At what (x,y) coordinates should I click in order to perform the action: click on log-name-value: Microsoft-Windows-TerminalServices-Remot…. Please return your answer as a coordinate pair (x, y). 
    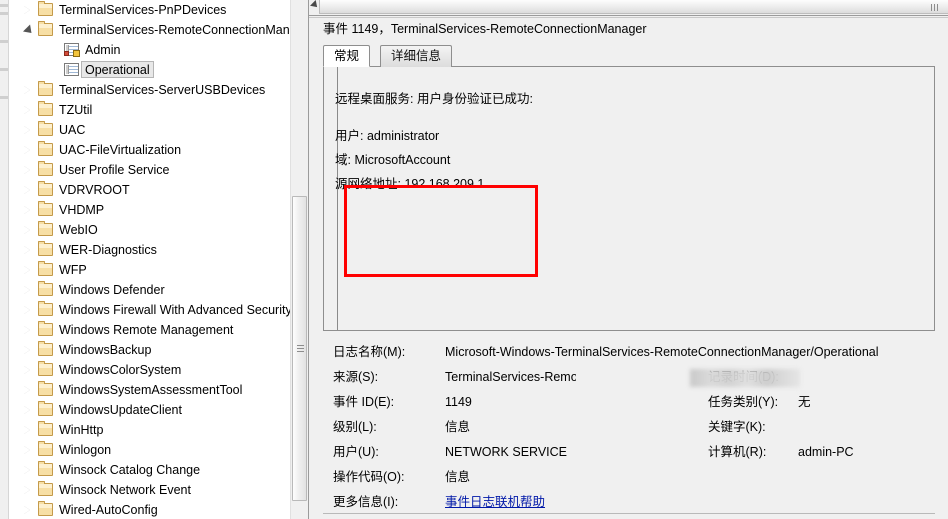
    Looking at the image, I should click on (662, 352).